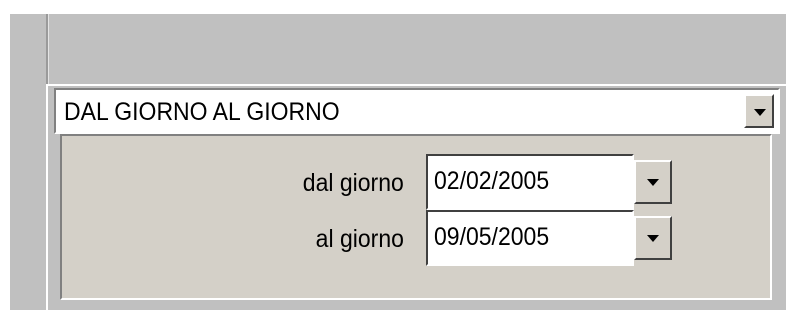 This screenshot has width=786, height=320. Describe the element at coordinates (353, 183) in the screenshot. I see `from-date-label: dal giorno` at that location.